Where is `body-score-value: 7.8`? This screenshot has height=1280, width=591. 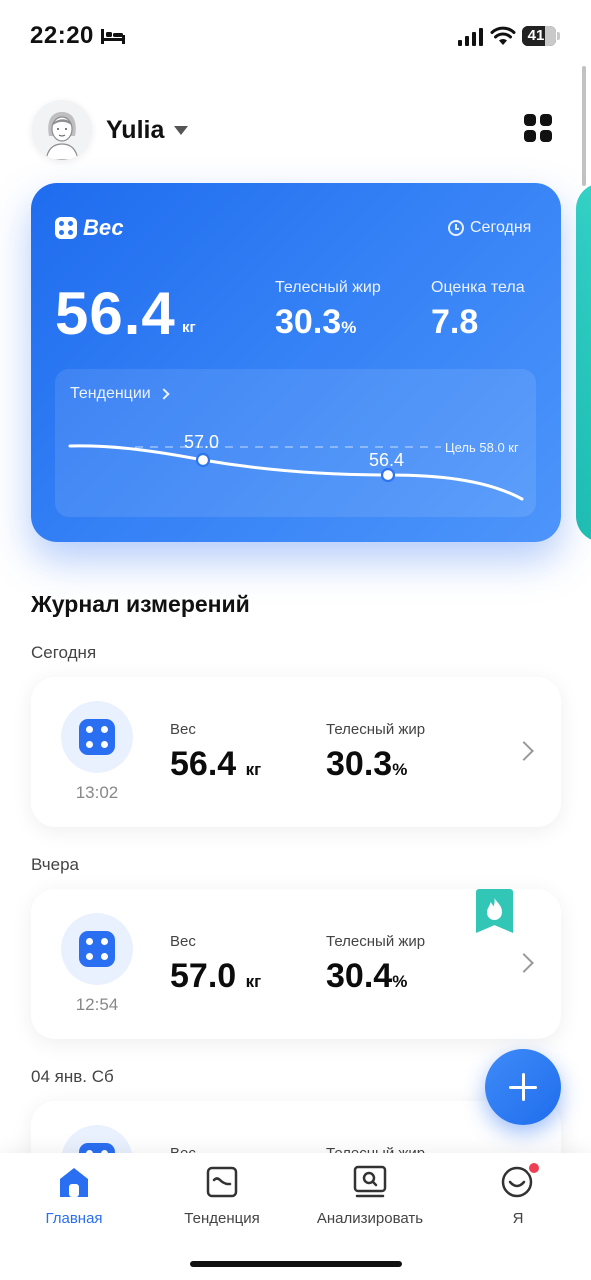 body-score-value: 7.8 is located at coordinates (455, 322).